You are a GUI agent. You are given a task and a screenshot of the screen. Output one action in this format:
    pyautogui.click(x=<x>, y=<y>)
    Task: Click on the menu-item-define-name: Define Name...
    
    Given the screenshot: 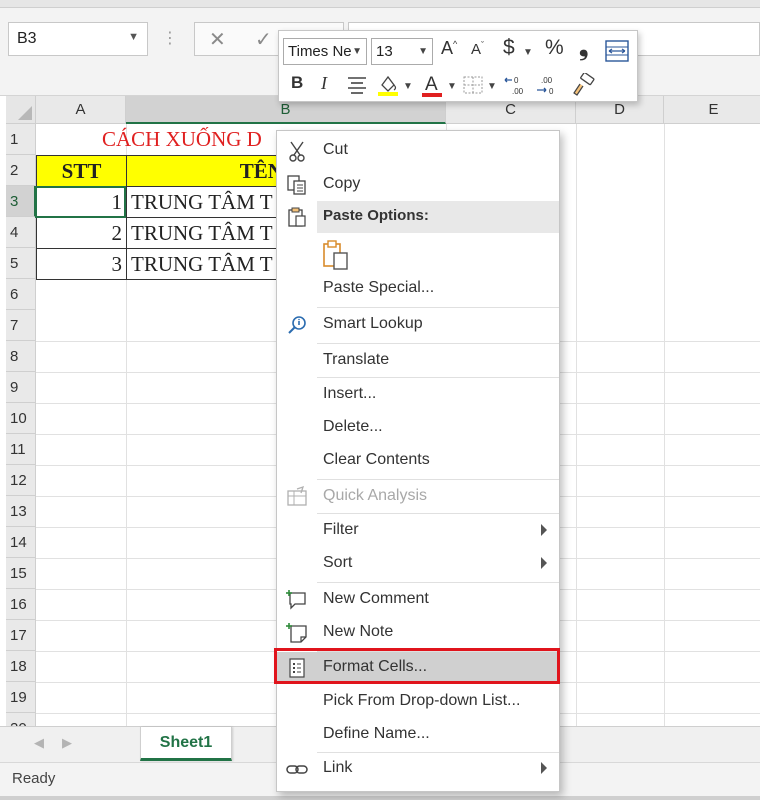 What is the action you would take?
    pyautogui.click(x=418, y=735)
    